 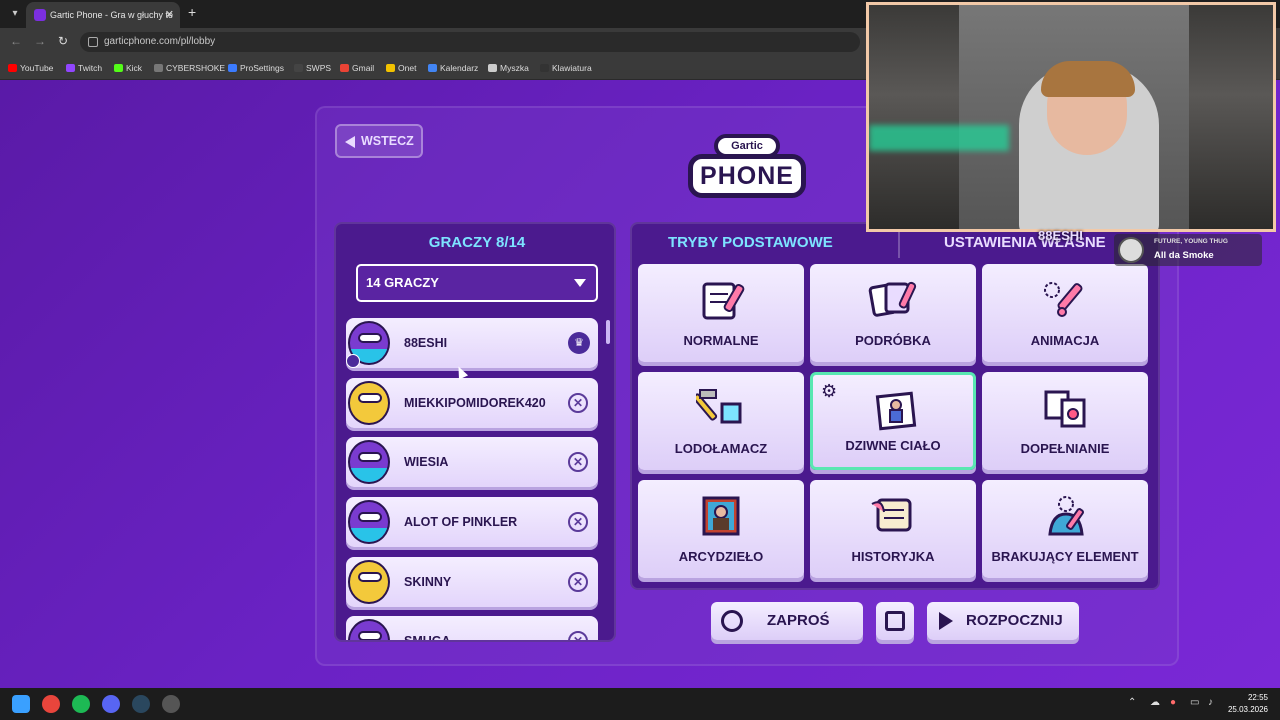 What do you see at coordinates (721, 313) in the screenshot?
I see `mode-card-normalne: NORMALNE` at bounding box center [721, 313].